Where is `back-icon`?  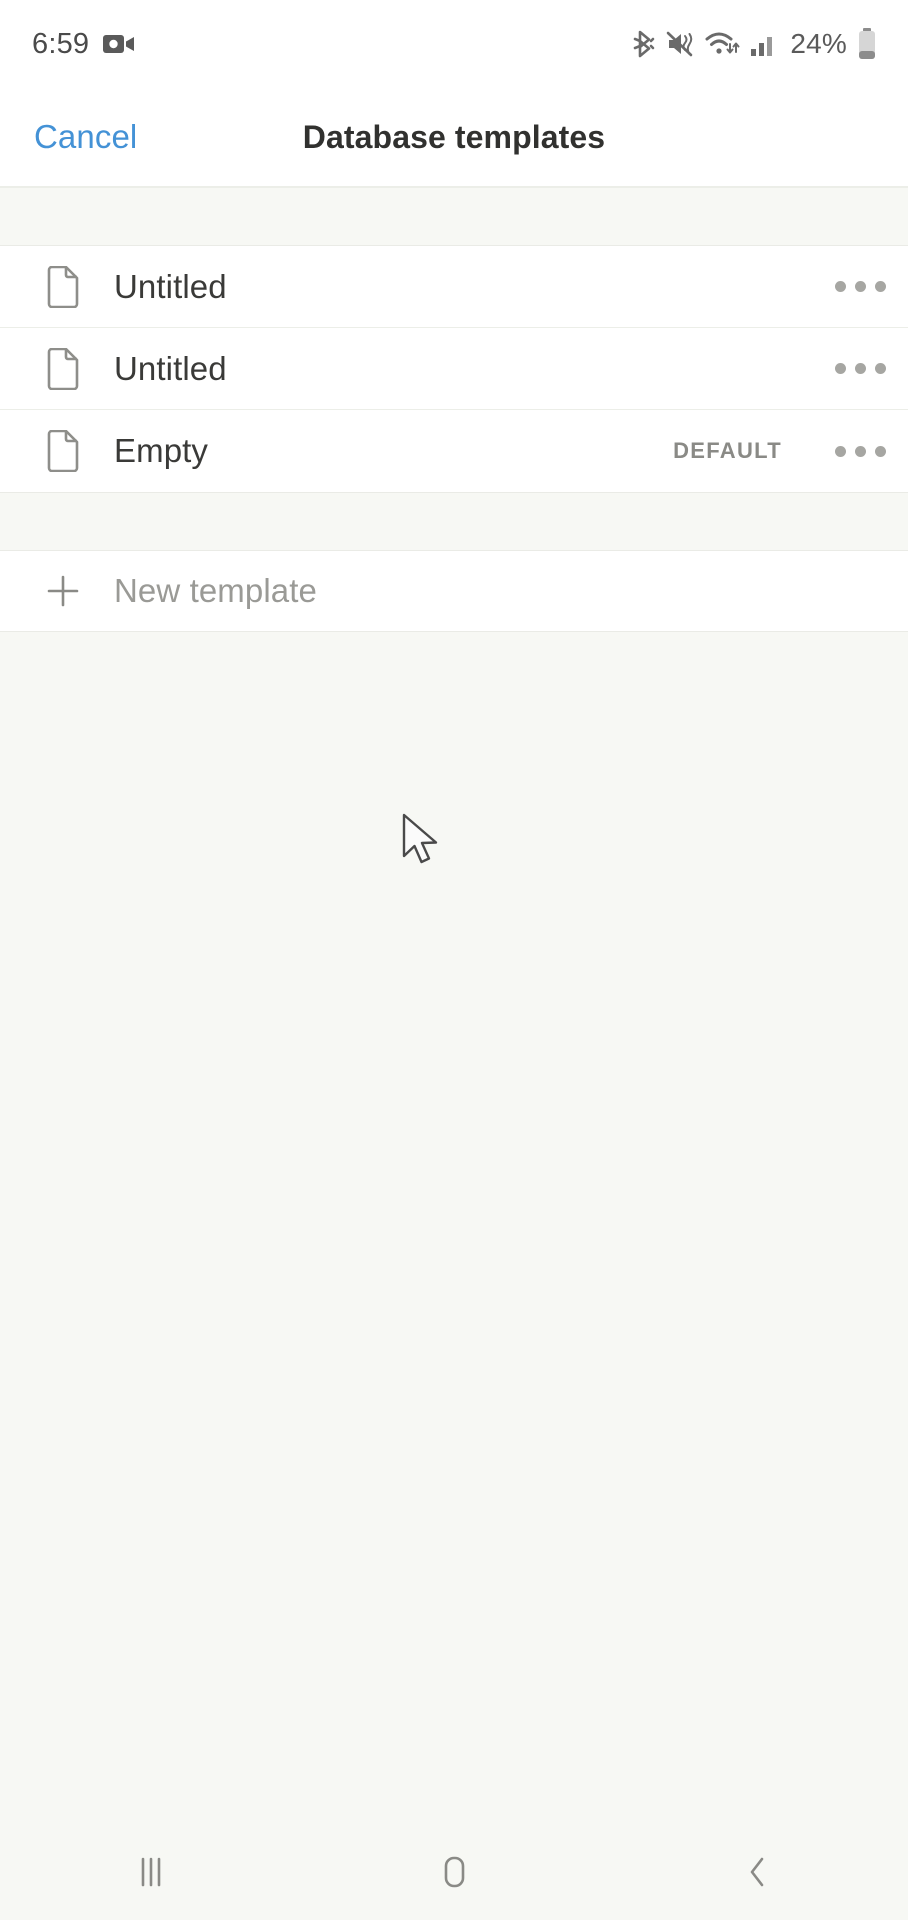 back-icon is located at coordinates (756, 1872).